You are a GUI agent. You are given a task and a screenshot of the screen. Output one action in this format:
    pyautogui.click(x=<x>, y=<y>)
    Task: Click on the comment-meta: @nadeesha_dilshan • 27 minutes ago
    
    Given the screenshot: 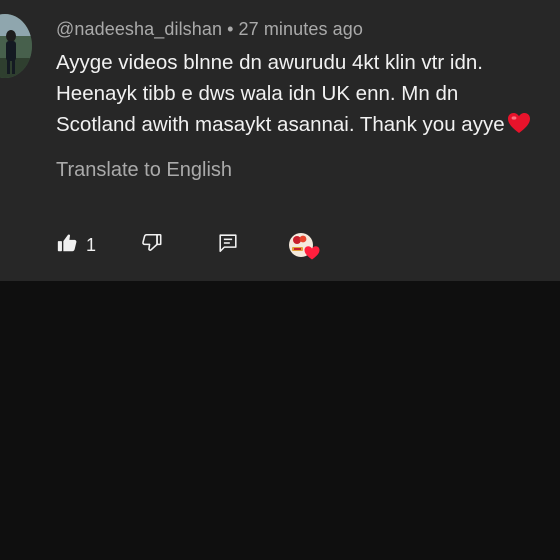 What is the action you would take?
    pyautogui.click(x=209, y=29)
    